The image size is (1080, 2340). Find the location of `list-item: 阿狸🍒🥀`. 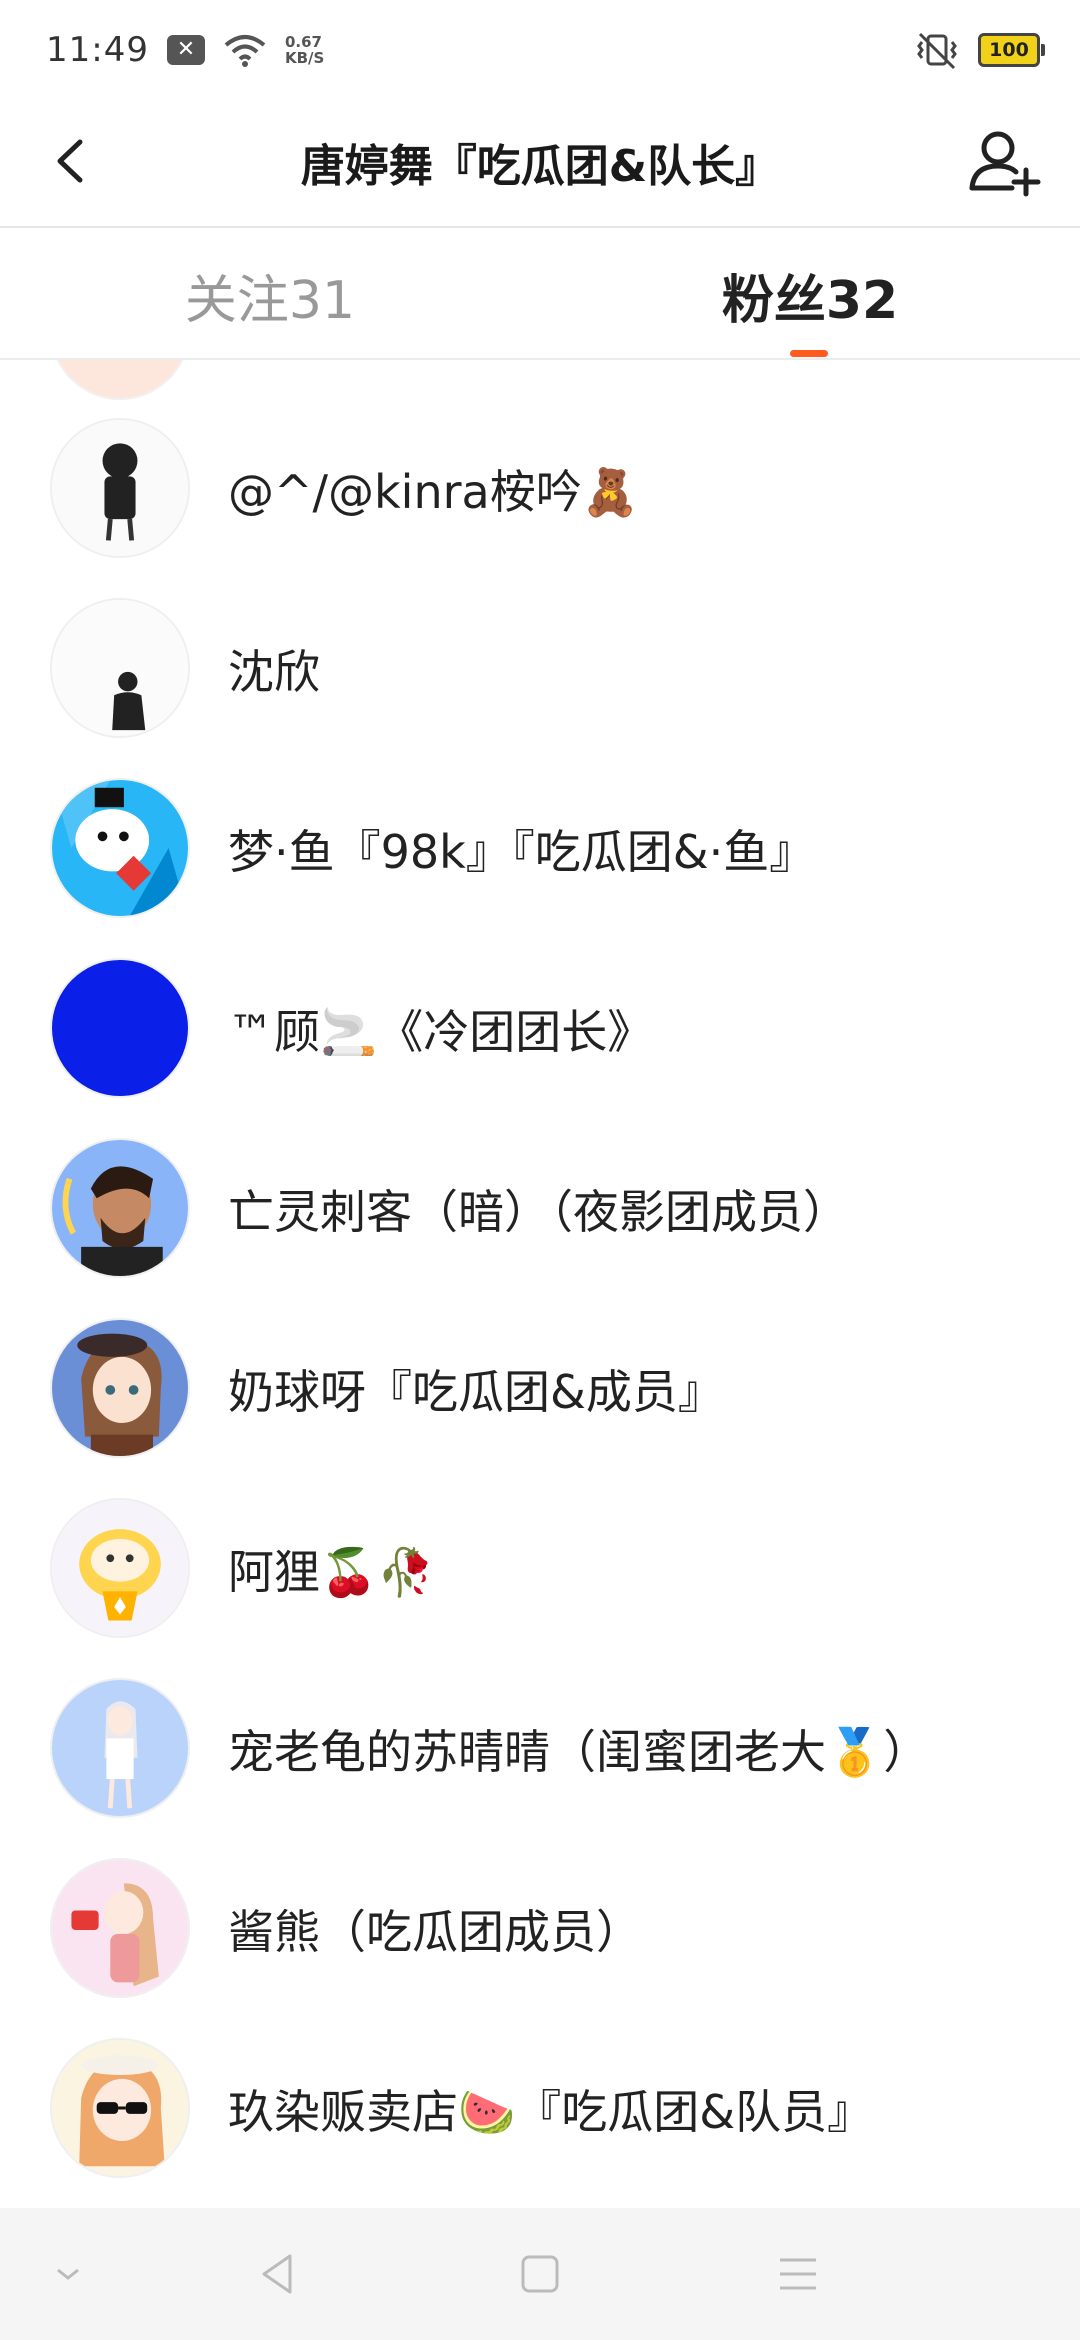

list-item: 阿狸🍒🥀 is located at coordinates (540, 1568).